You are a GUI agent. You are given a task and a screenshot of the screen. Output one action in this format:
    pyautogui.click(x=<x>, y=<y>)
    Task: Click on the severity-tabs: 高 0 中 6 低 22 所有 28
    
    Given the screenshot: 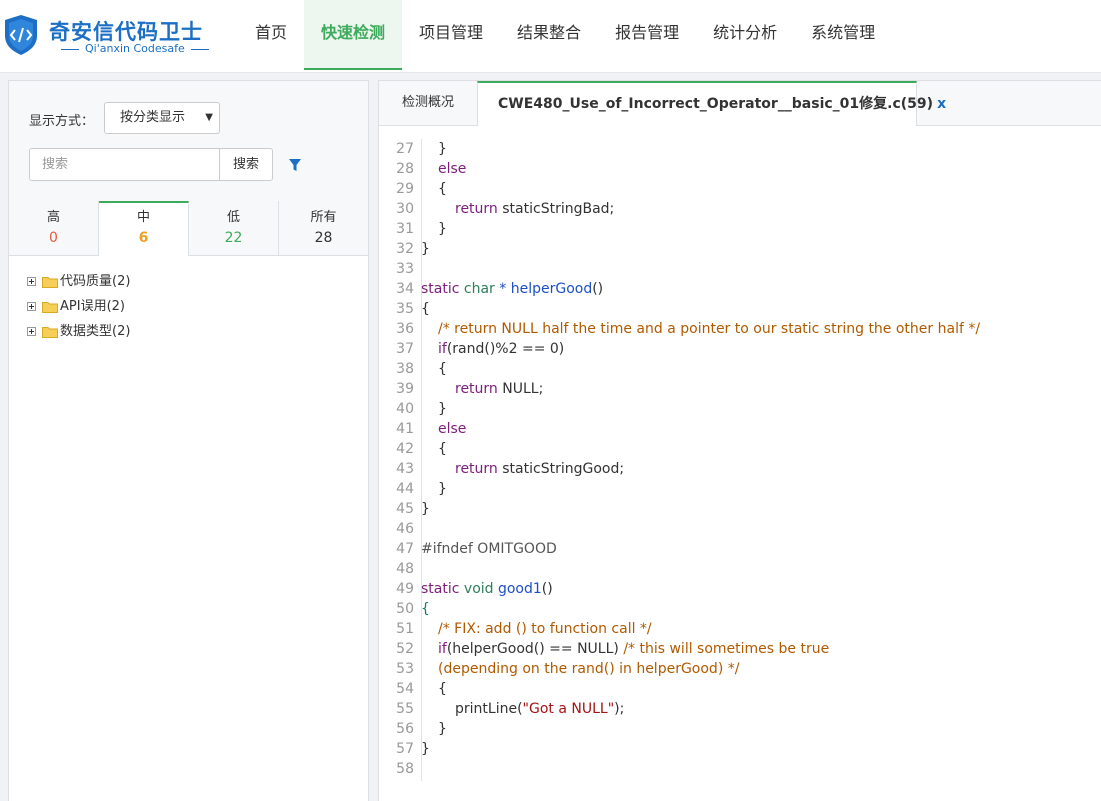 What is the action you would take?
    pyautogui.click(x=188, y=228)
    